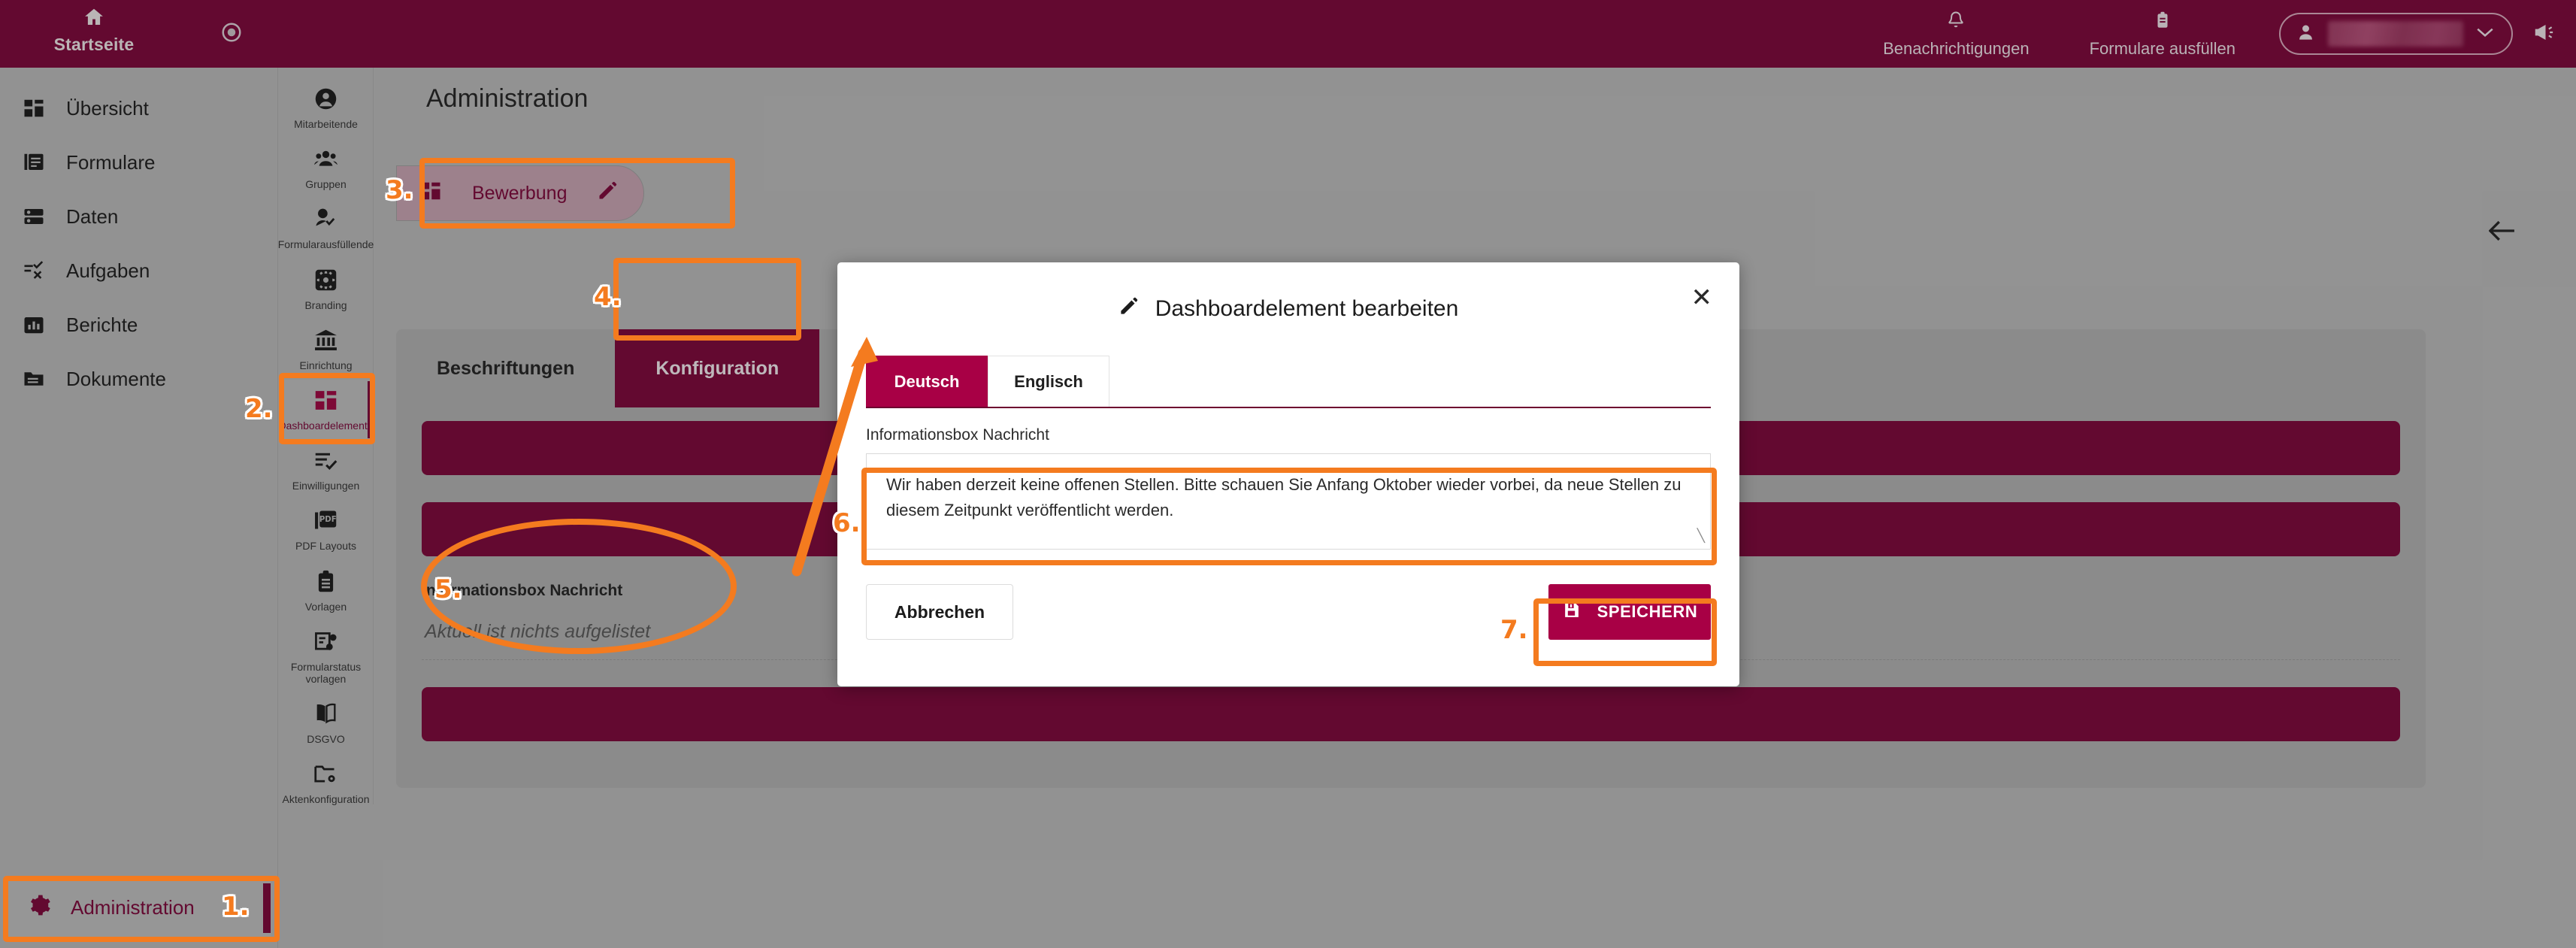 The height and width of the screenshot is (948, 2576). I want to click on save-button: SPEICHERN, so click(1629, 612).